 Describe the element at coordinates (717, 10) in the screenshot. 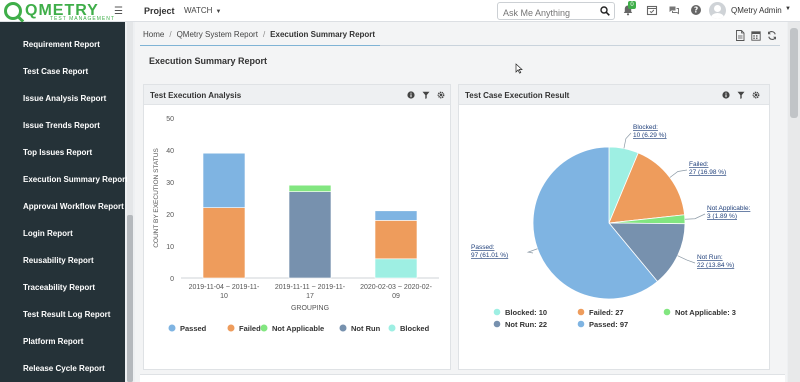

I see `avatar` at that location.